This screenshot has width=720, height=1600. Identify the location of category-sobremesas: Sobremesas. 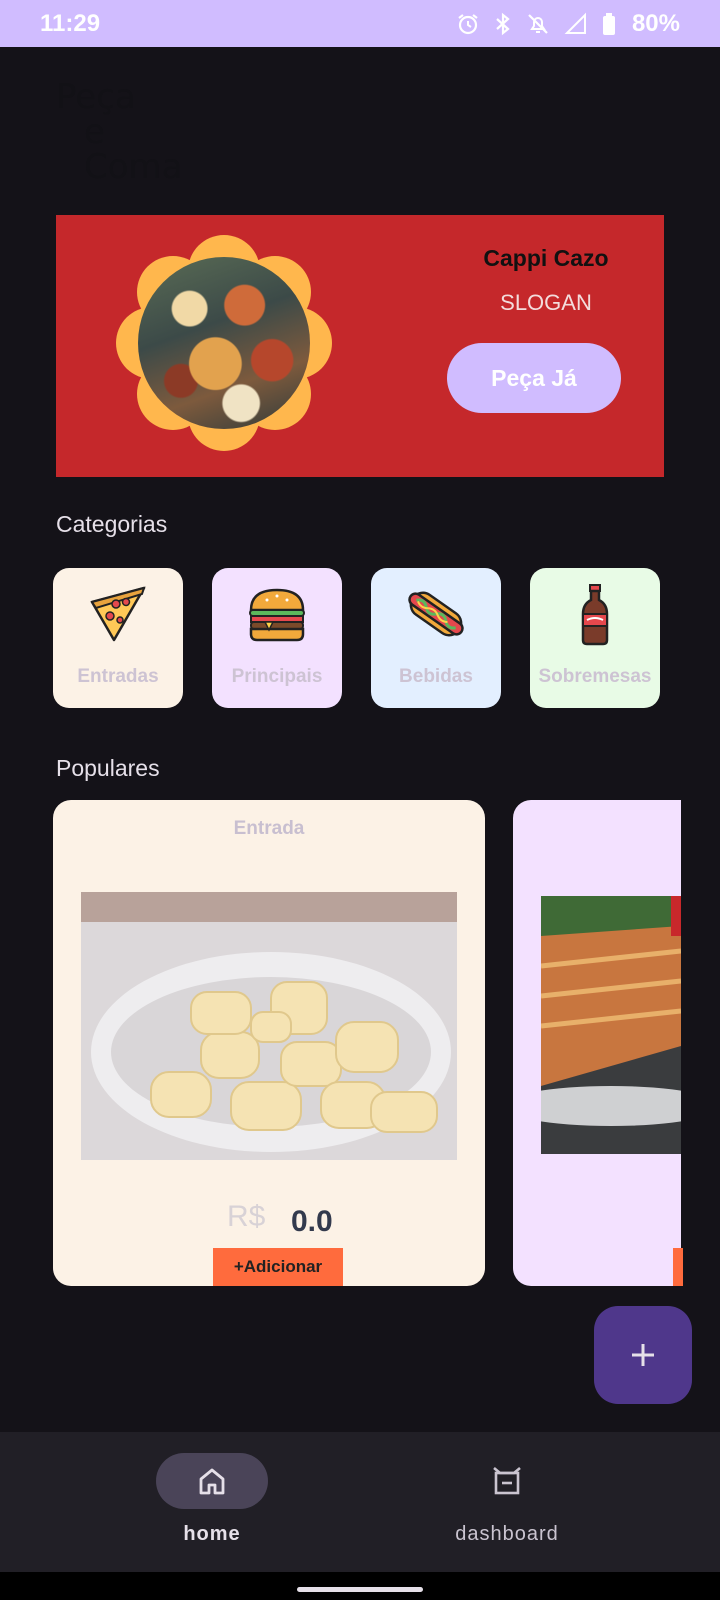
(595, 638).